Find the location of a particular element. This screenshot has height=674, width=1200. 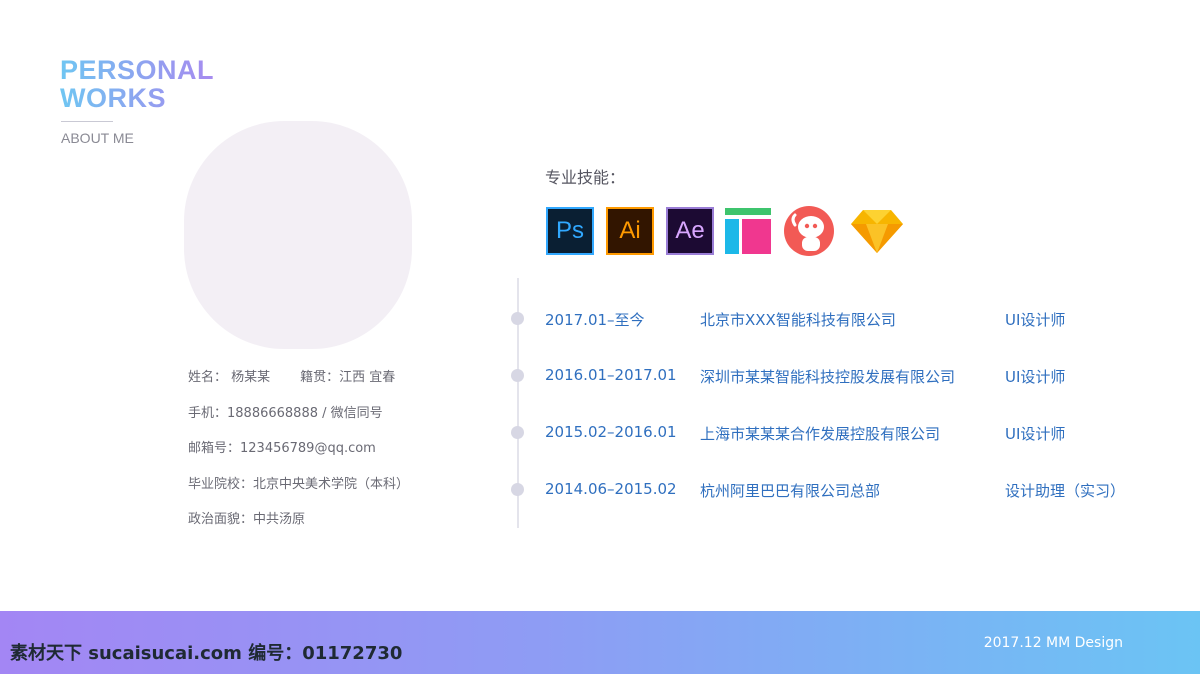

timeline-period: 2015.02–2016.01 is located at coordinates (611, 432).